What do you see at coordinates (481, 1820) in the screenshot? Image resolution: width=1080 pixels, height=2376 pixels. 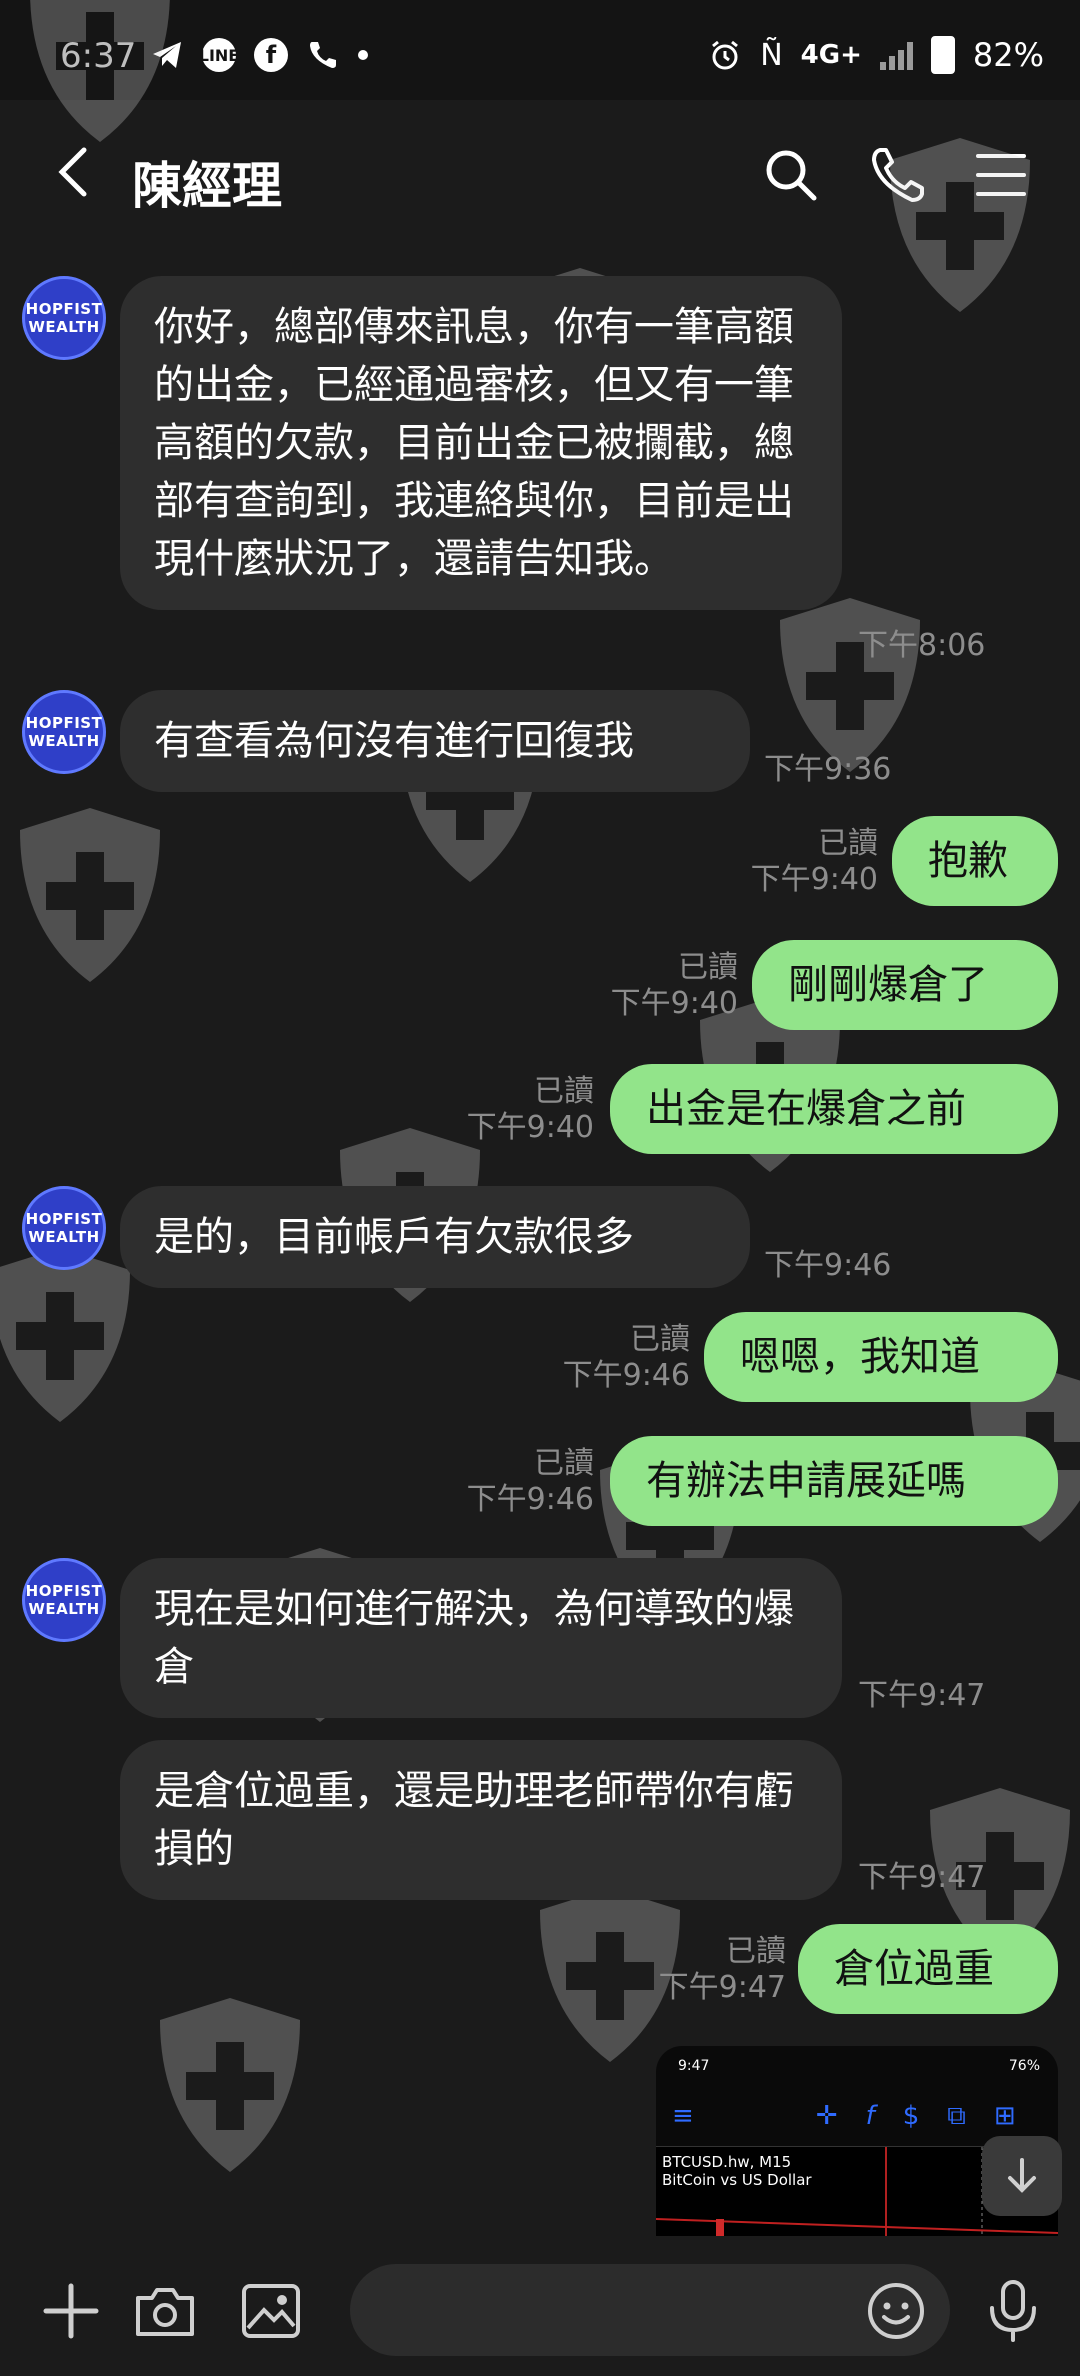 I see `incoming-message: 是倉位過重，還是助理老師帶你有虧損的` at bounding box center [481, 1820].